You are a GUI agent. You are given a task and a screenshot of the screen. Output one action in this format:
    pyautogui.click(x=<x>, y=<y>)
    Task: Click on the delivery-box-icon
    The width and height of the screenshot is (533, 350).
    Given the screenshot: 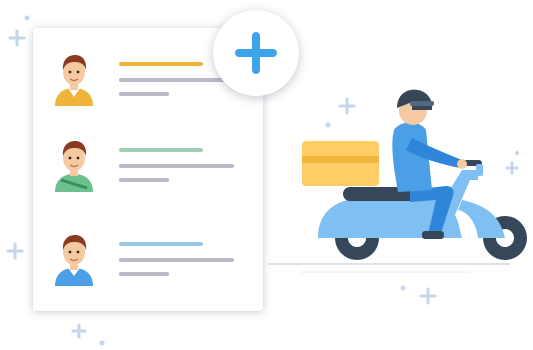 What is the action you would take?
    pyautogui.click(x=340, y=163)
    